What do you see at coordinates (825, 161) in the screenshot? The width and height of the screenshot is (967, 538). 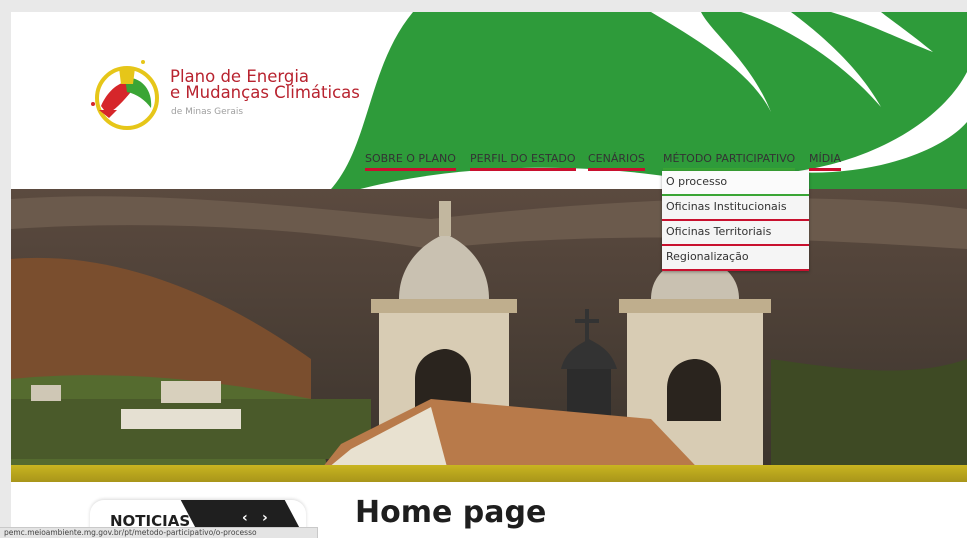 I see `nav-midia: MÍDIA` at bounding box center [825, 161].